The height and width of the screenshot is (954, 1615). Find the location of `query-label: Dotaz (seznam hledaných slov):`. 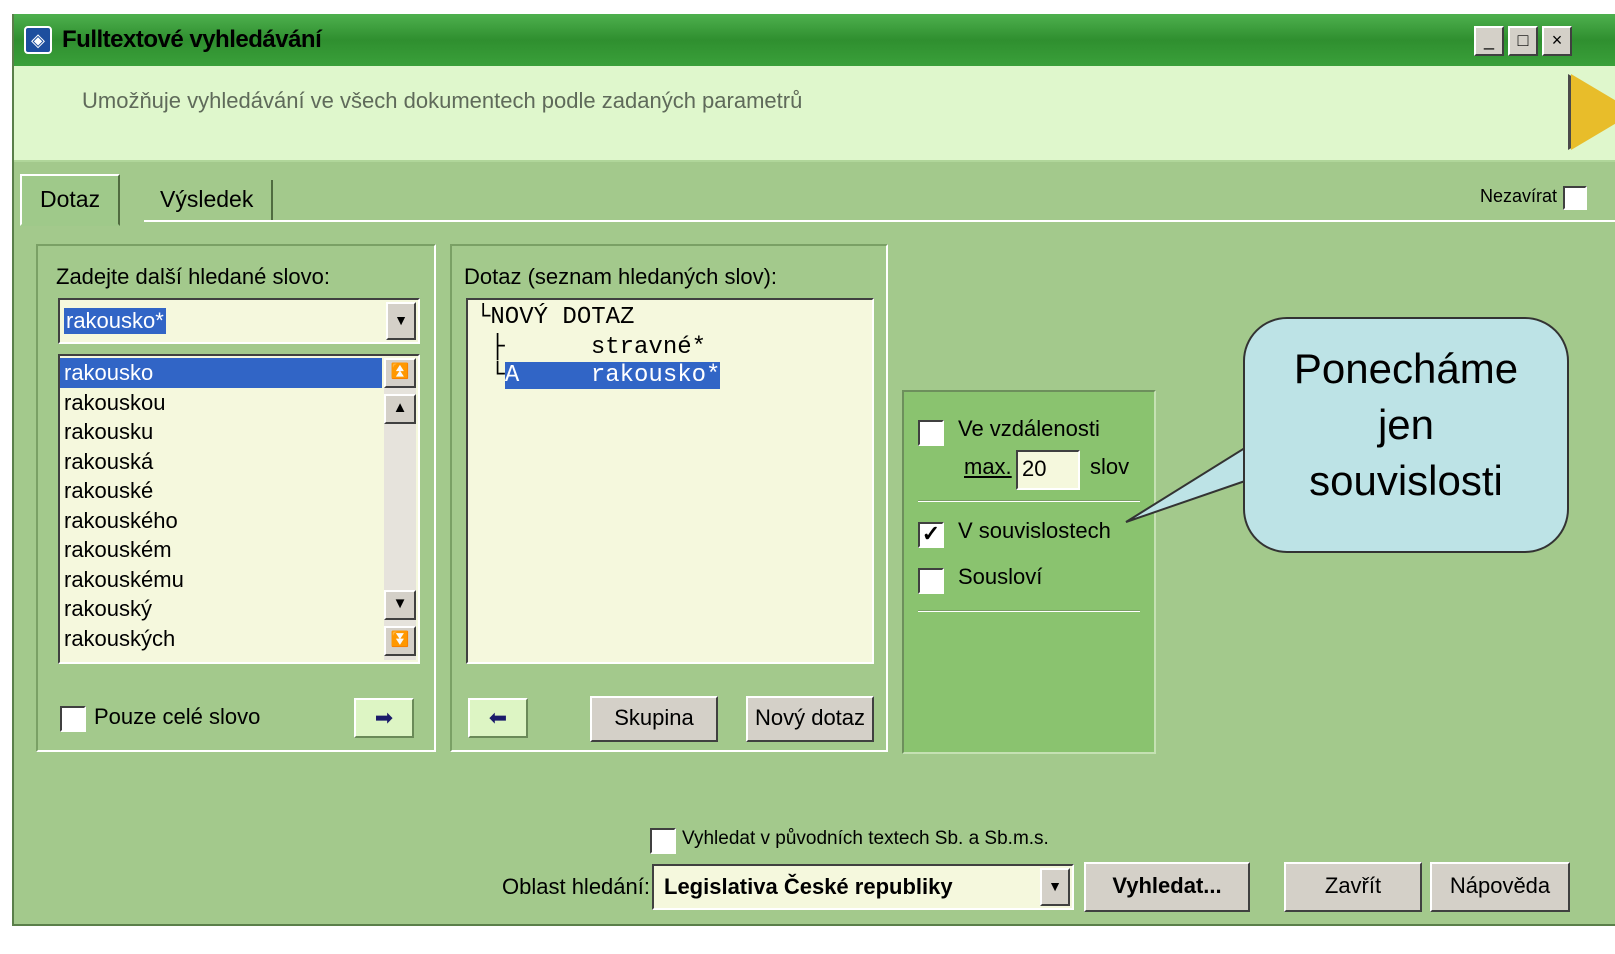

query-label: Dotaz (seznam hledaných slov): is located at coordinates (621, 276).